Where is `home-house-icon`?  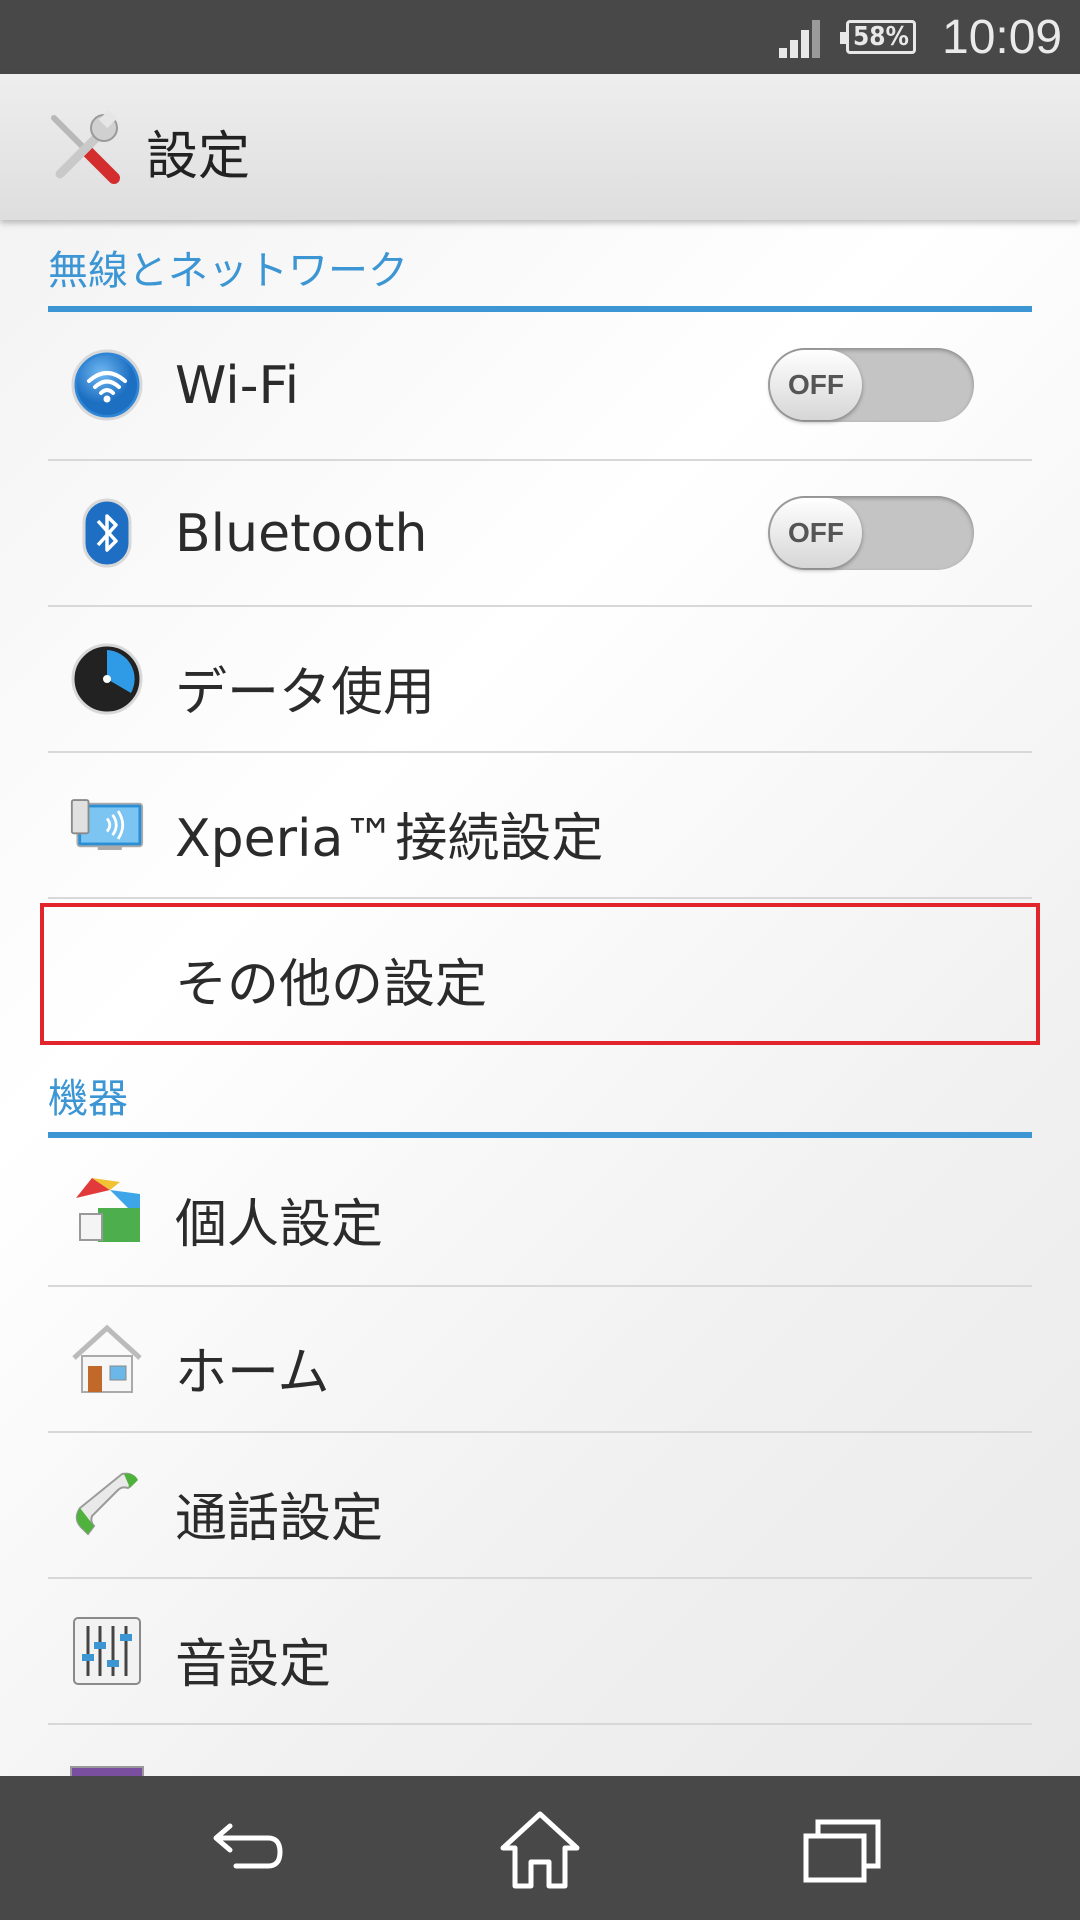 home-house-icon is located at coordinates (107, 1358).